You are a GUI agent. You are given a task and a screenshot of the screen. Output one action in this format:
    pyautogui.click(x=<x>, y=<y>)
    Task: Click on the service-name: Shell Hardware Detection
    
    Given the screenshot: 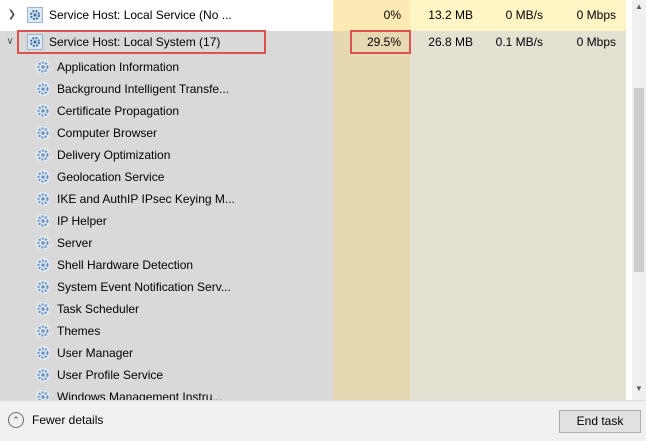 What is the action you would take?
    pyautogui.click(x=125, y=265)
    